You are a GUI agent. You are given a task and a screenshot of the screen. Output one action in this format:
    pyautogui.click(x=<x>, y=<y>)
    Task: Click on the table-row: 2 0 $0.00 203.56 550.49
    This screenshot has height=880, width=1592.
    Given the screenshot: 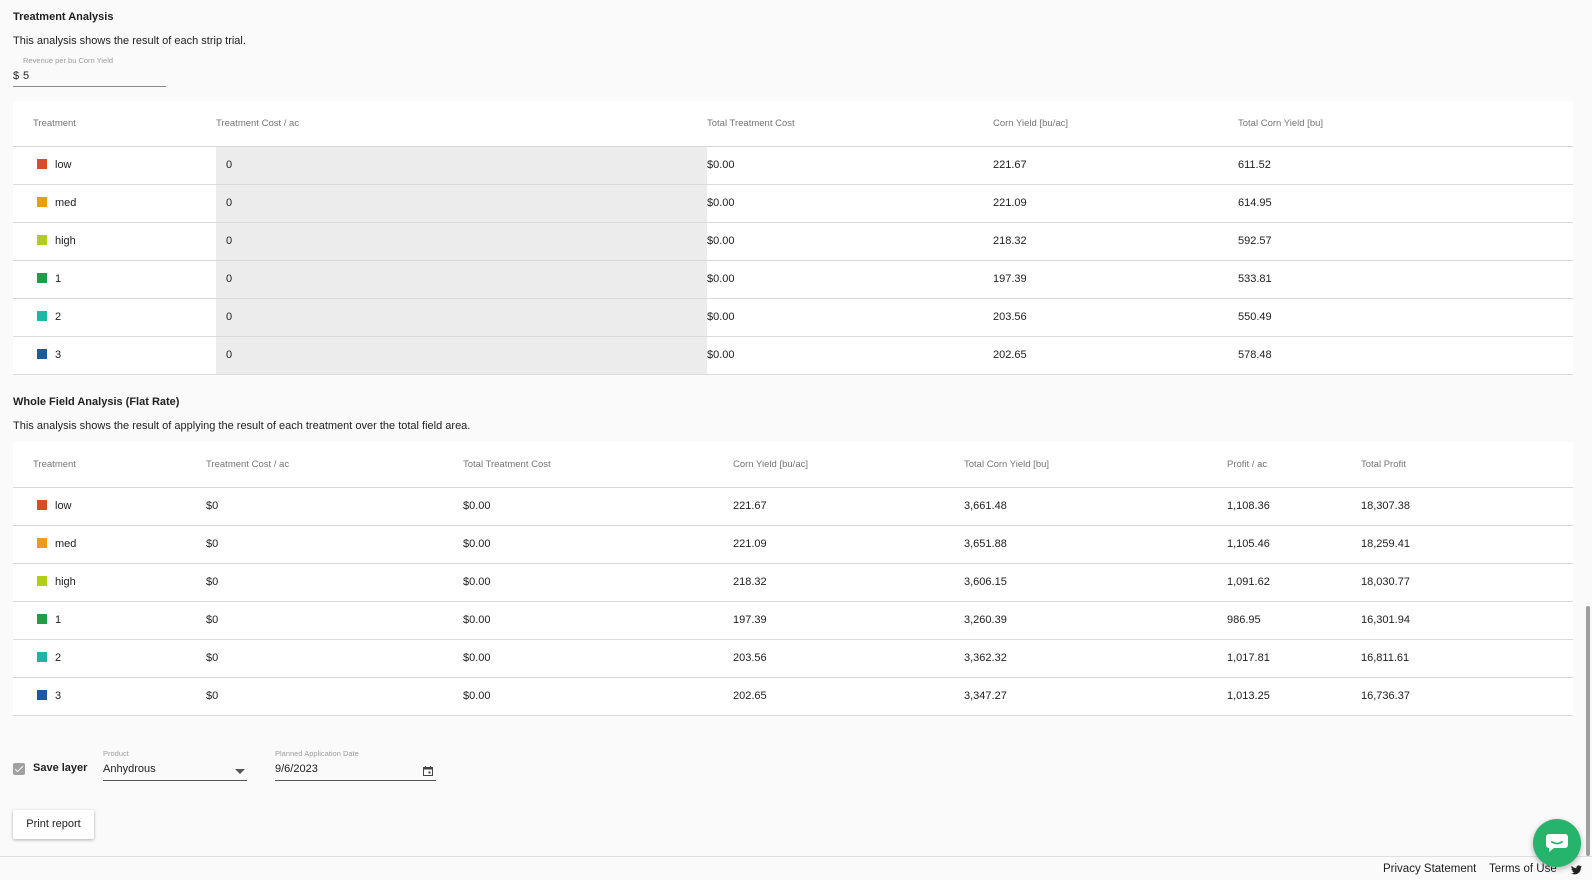 What is the action you would take?
    pyautogui.click(x=793, y=317)
    